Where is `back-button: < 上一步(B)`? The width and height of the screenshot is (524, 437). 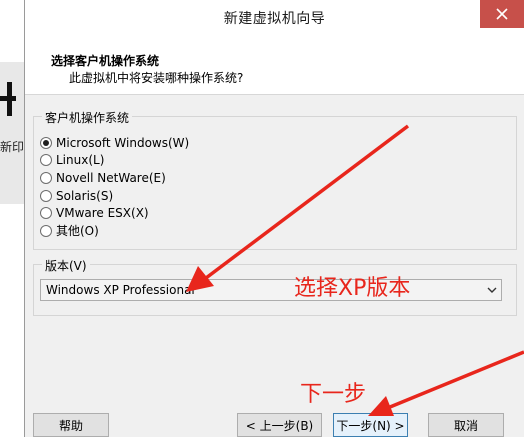 back-button: < 上一步(B) is located at coordinates (279, 425).